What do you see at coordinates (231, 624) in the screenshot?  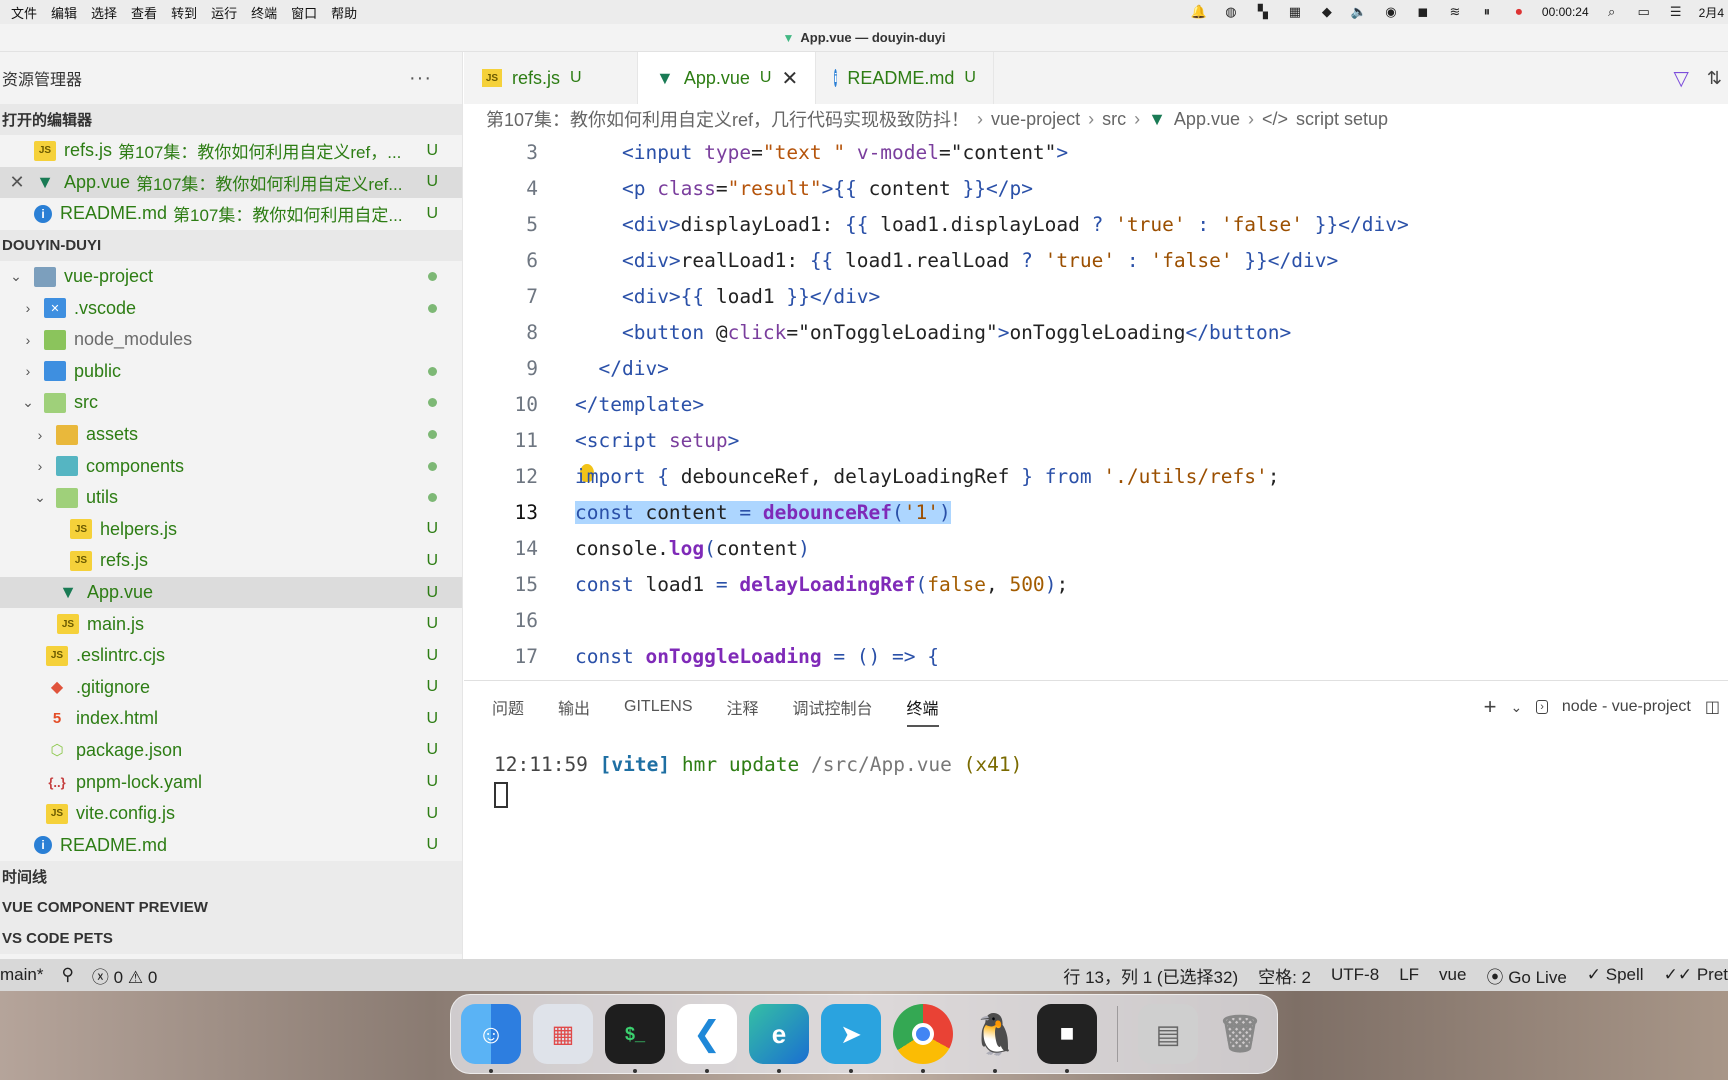 I see `tree-file-main: JS main.js U` at bounding box center [231, 624].